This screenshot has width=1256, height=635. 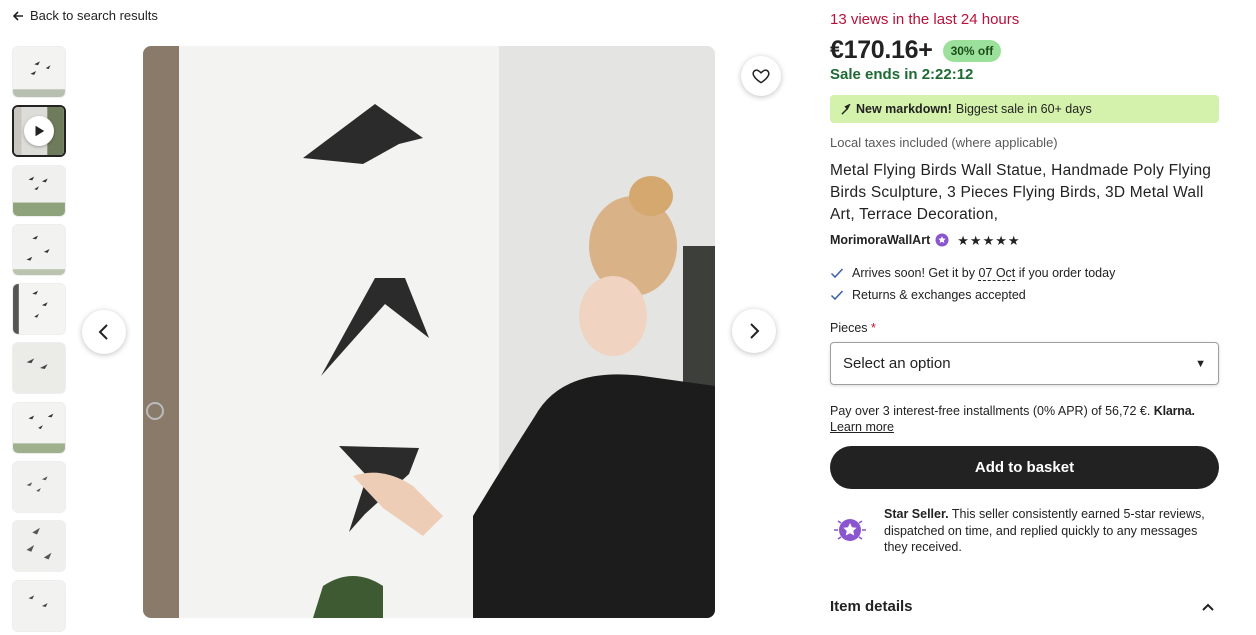 What do you see at coordinates (915, 273) in the screenshot?
I see `arrives-prefix: Arrives soon! Get it by` at bounding box center [915, 273].